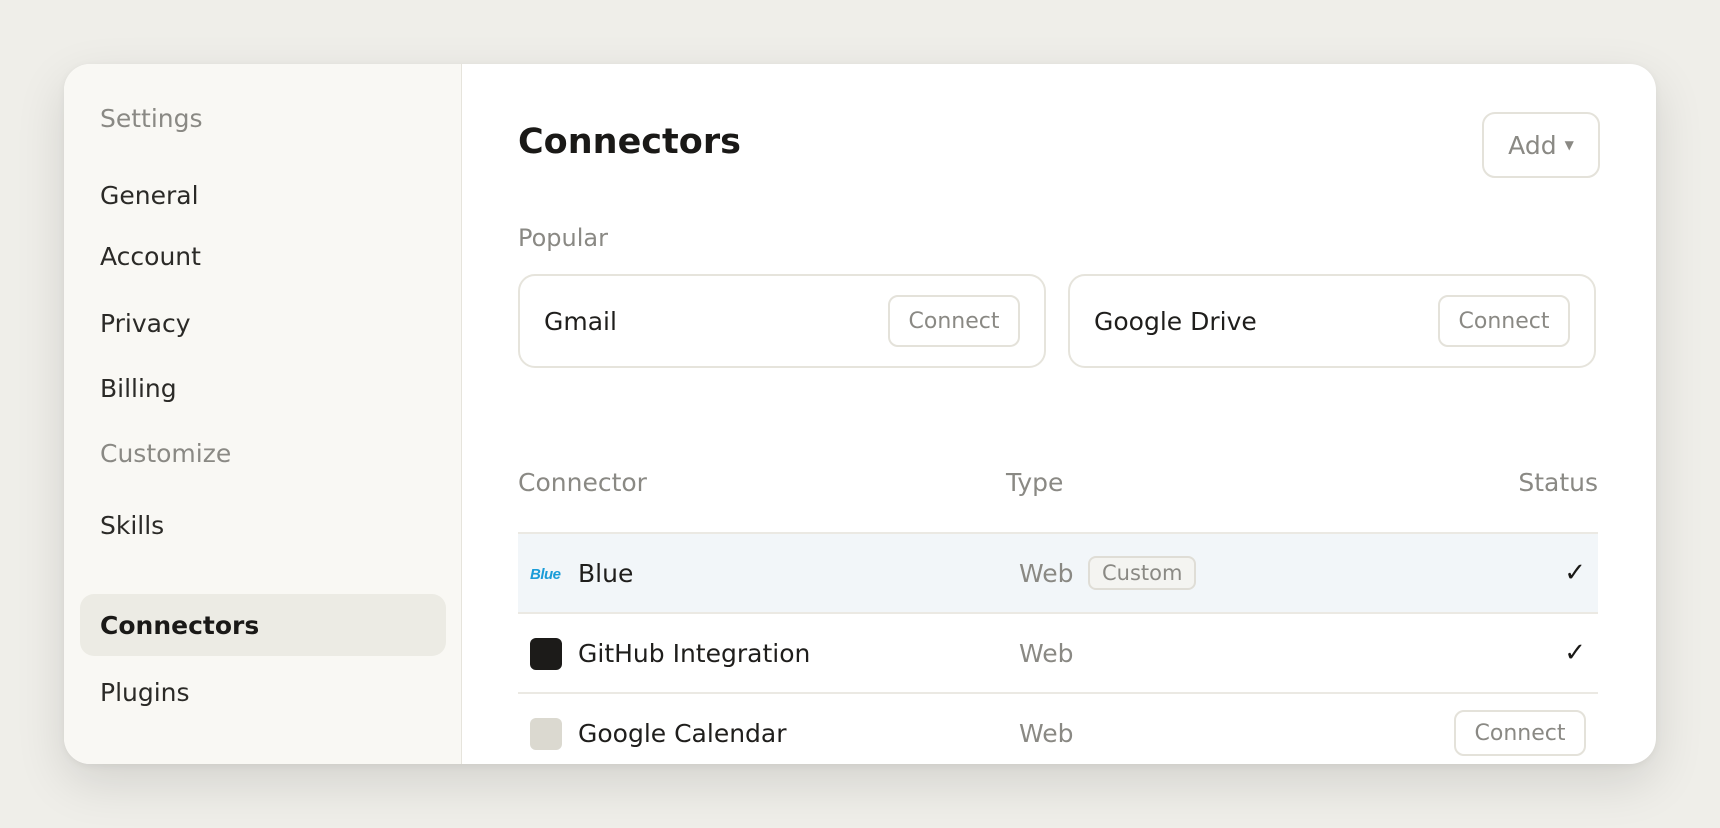  What do you see at coordinates (145, 323) in the screenshot?
I see `sidebar-item-label: Privacy` at bounding box center [145, 323].